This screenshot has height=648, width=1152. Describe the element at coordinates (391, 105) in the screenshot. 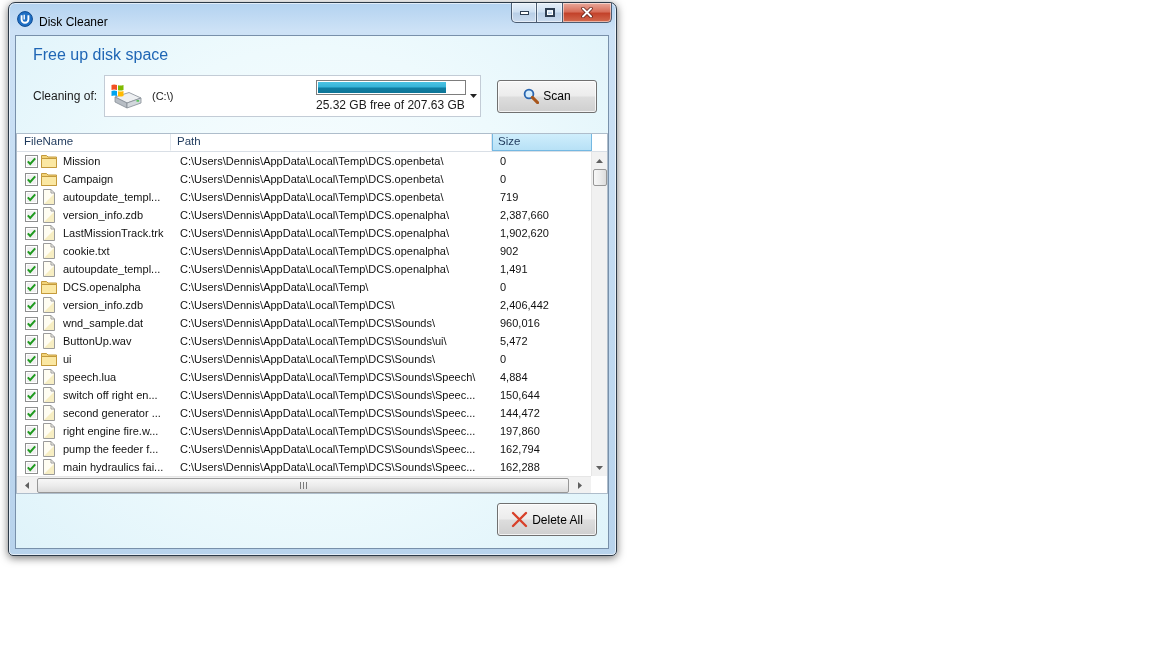

I see `free-space-text: 25.32 GB free of 207.63 GB` at that location.